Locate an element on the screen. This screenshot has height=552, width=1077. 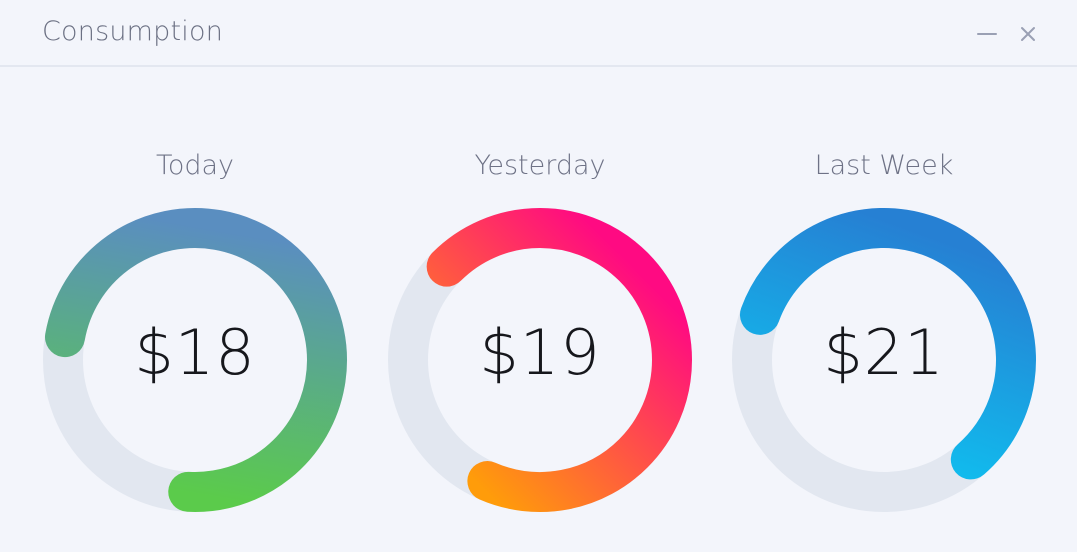
meter-value: $18 is located at coordinates (195, 352).